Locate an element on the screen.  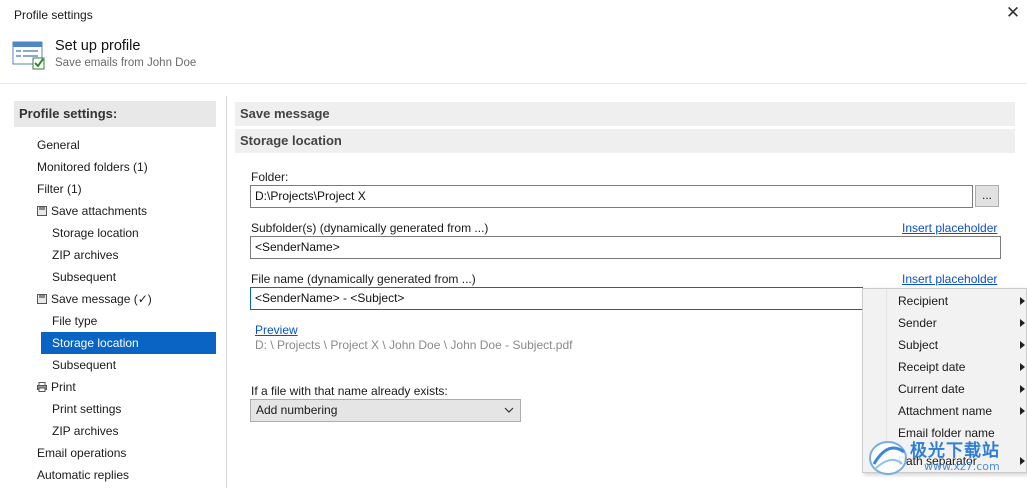
page-subtitle: Save emails from John Doe is located at coordinates (126, 63).